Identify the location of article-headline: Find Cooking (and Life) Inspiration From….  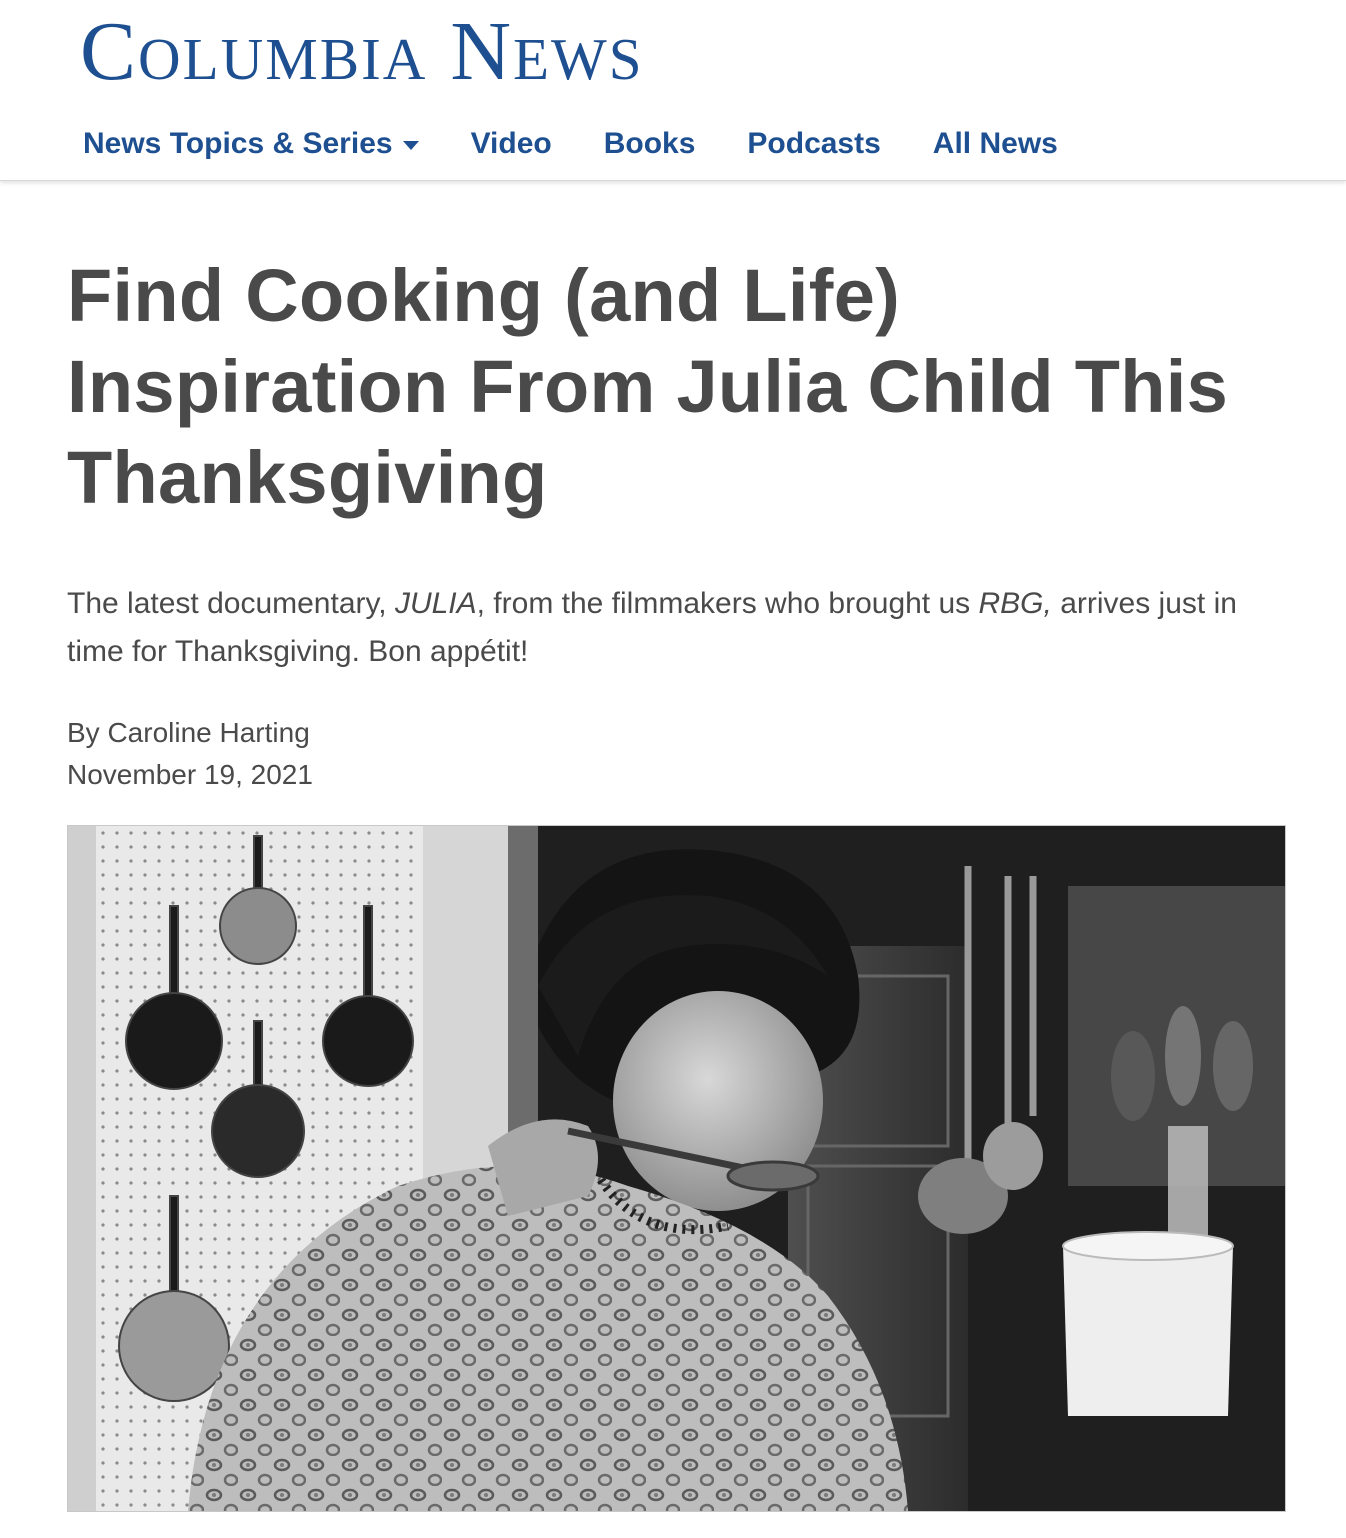
(648, 386).